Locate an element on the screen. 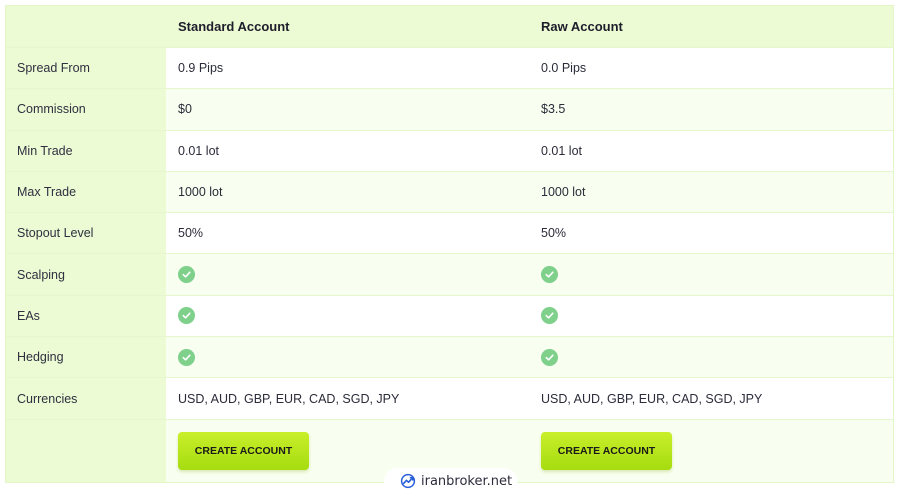 This screenshot has width=900, height=494. table-row: Stopout Level 50% 50% is located at coordinates (449, 233).